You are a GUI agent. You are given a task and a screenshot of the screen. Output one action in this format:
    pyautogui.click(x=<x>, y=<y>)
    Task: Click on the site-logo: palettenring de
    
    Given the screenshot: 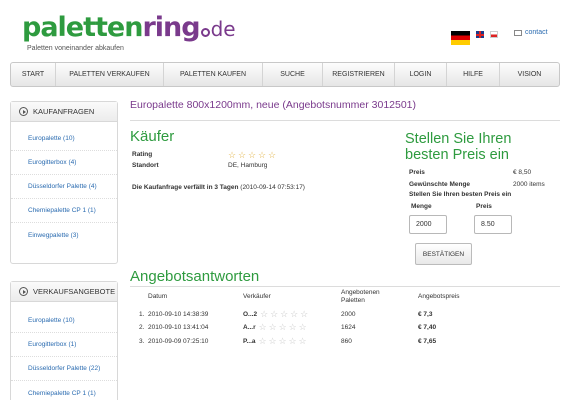 What is the action you would take?
    pyautogui.click(x=129, y=31)
    